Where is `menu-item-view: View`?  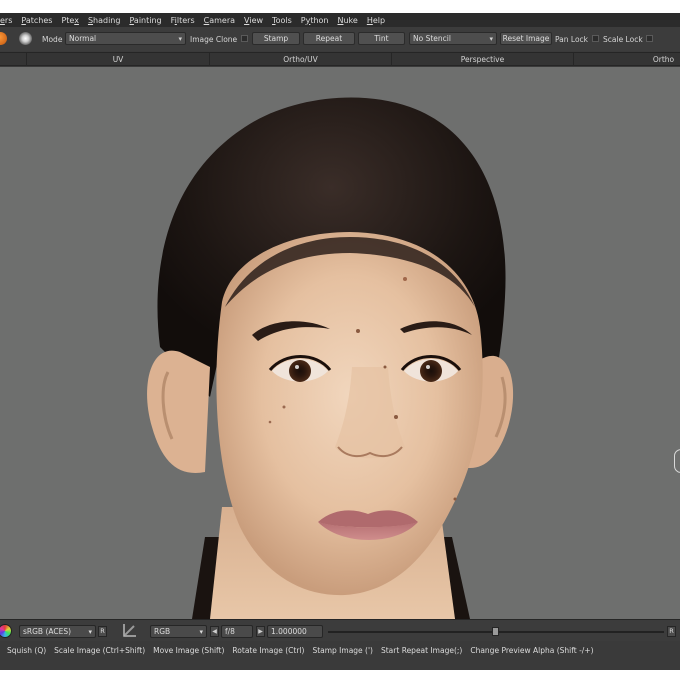
menu-item-view: View is located at coordinates (253, 20).